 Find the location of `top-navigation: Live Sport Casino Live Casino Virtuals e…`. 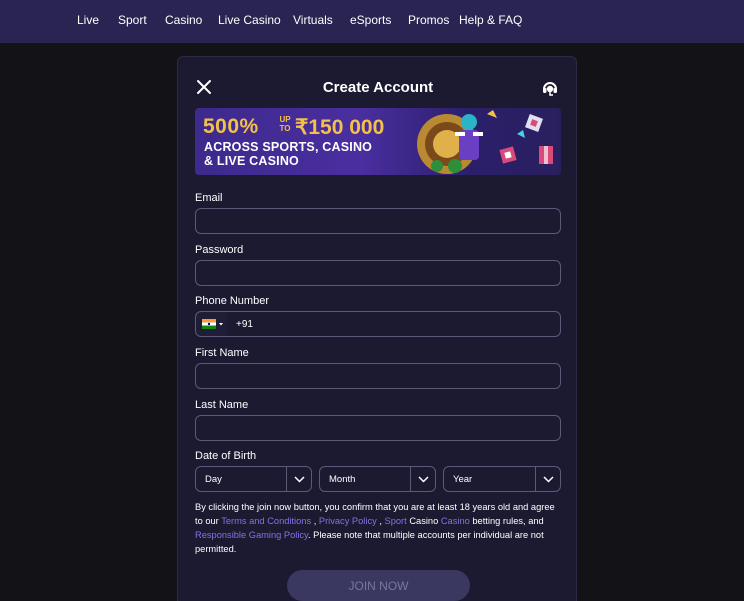

top-navigation: Live Sport Casino Live Casino Virtuals e… is located at coordinates (372, 21).